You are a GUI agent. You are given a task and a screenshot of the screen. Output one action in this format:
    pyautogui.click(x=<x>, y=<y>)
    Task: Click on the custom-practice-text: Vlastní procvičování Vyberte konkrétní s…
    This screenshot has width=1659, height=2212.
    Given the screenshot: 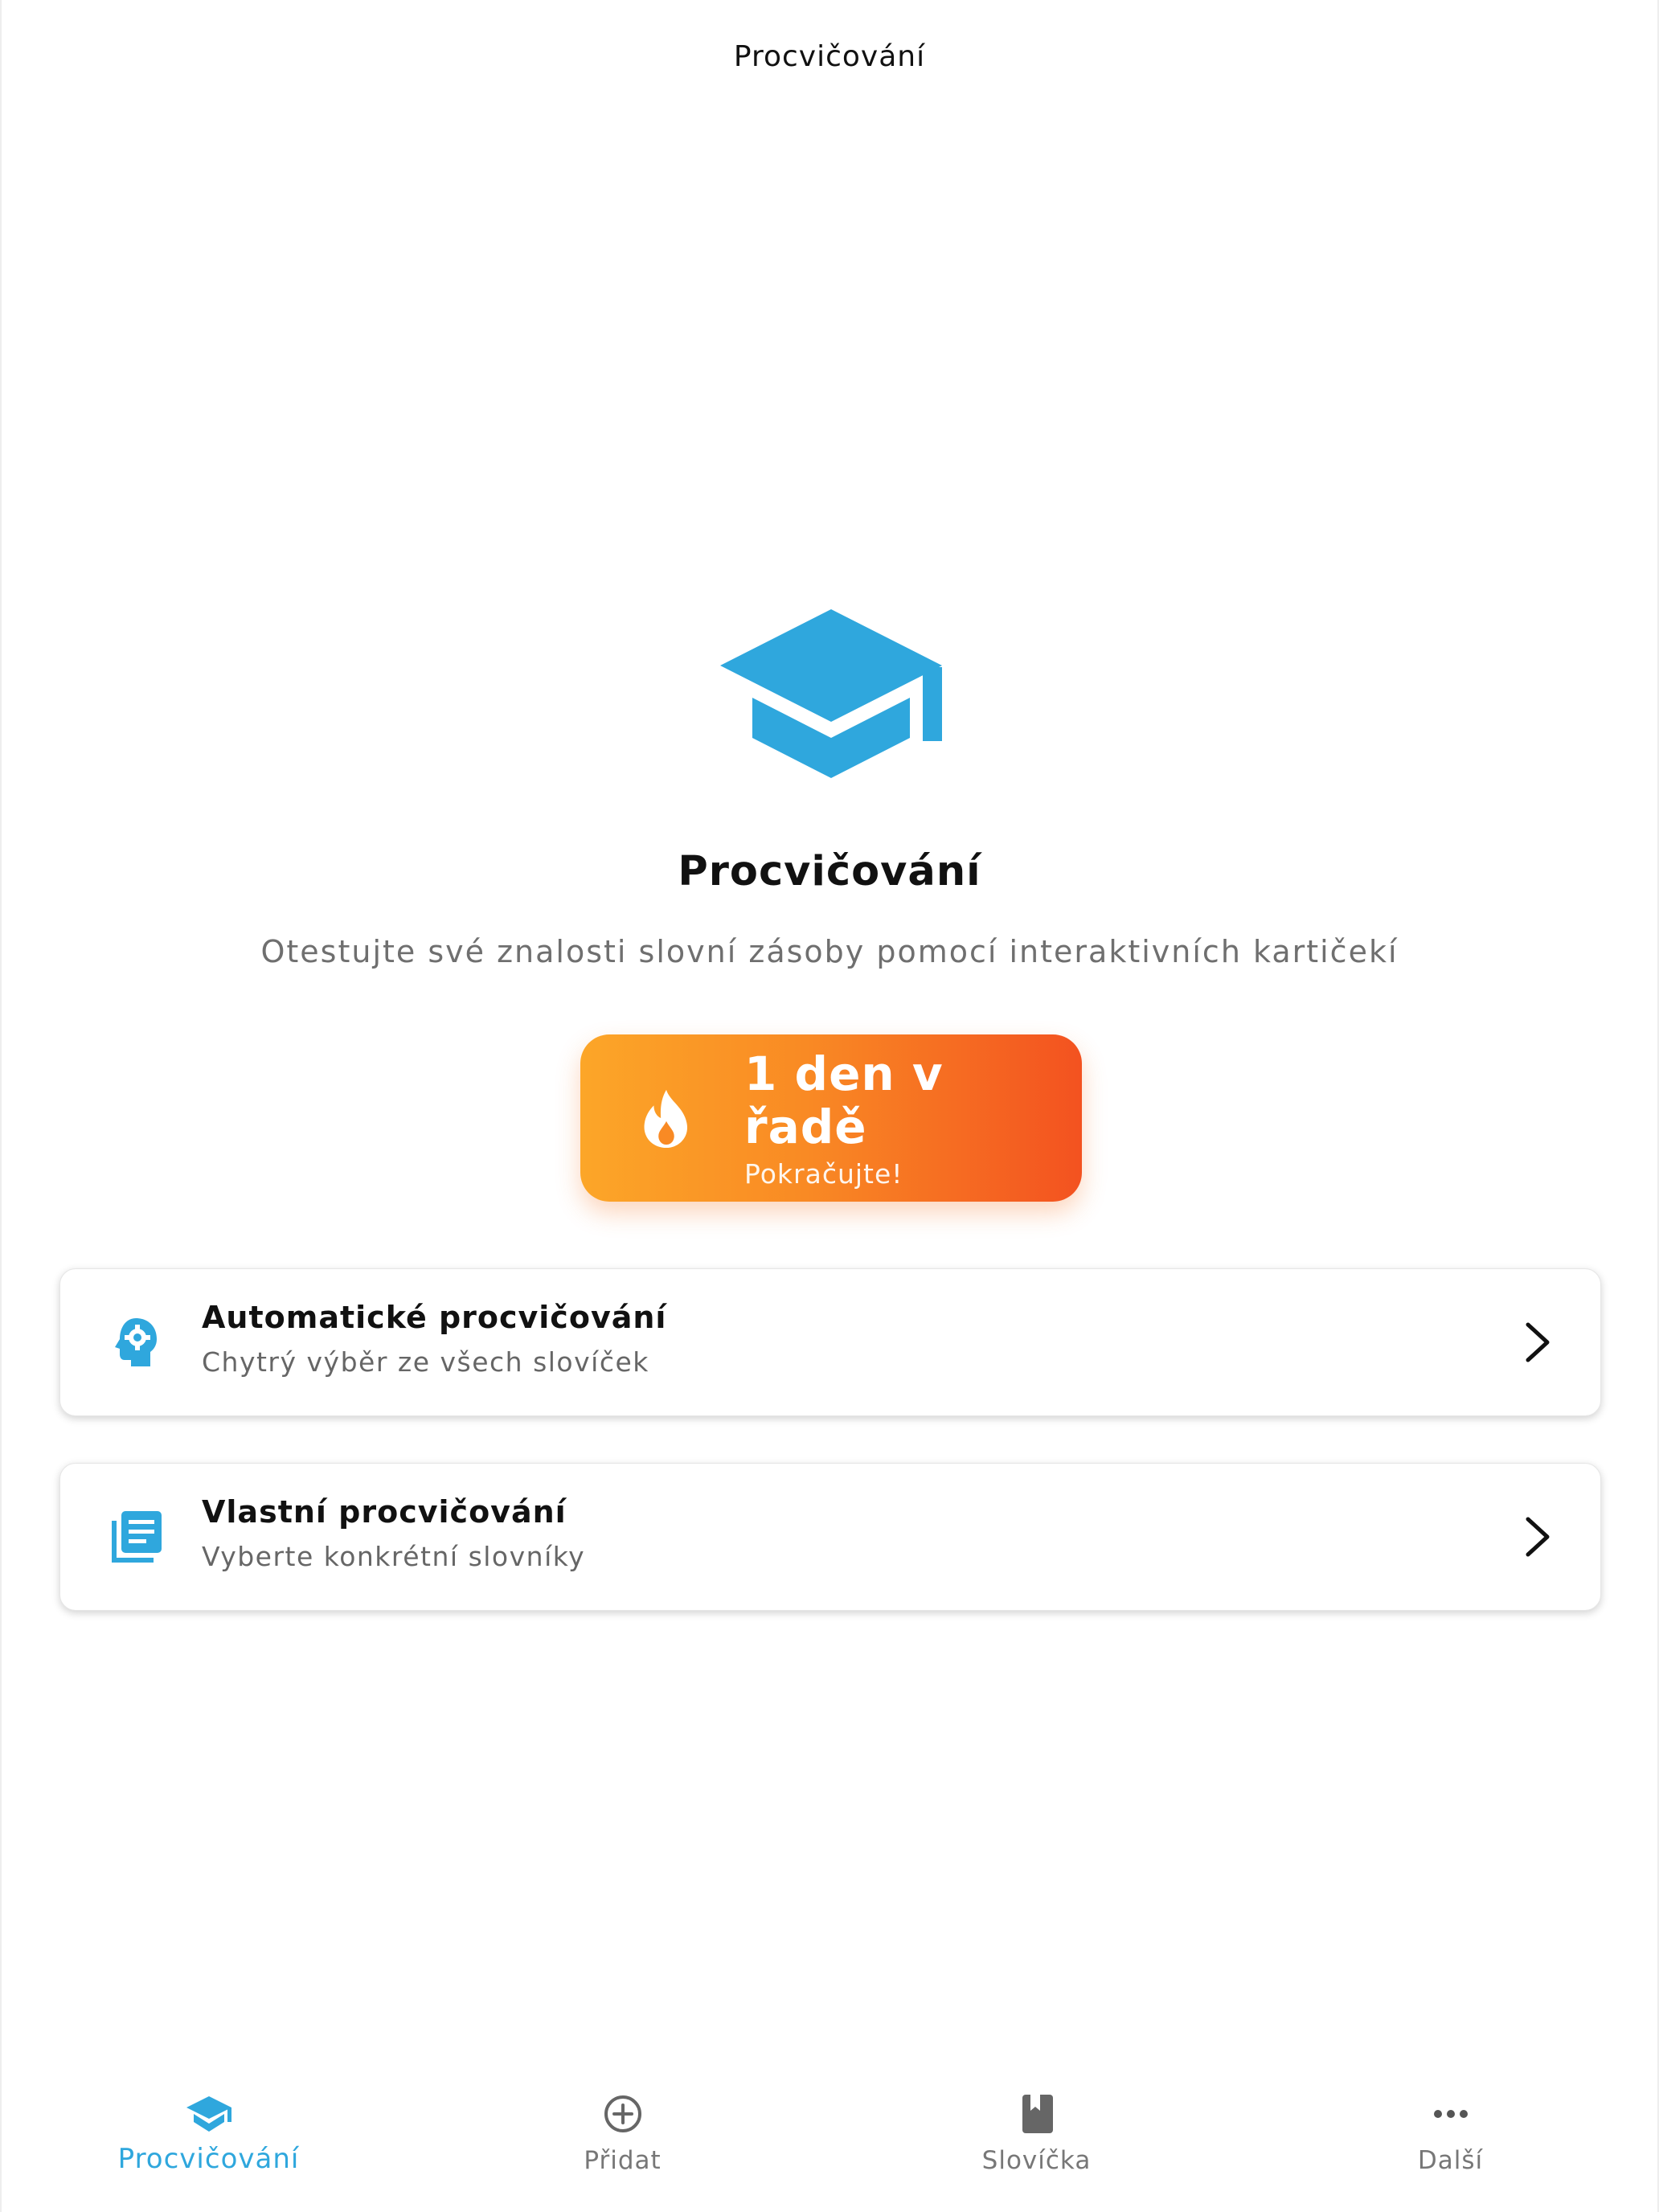 What is the action you would take?
    pyautogui.click(x=393, y=1533)
    